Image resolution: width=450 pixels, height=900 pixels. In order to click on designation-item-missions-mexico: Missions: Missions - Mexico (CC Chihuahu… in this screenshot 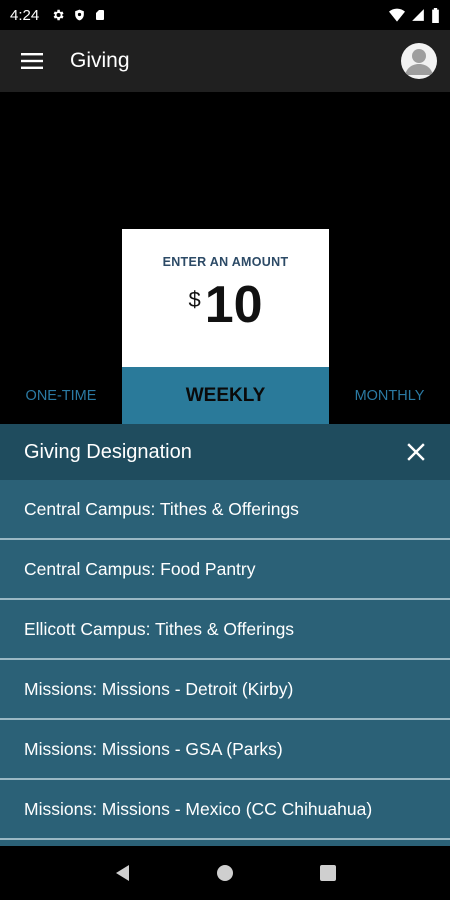, I will do `click(225, 810)`.